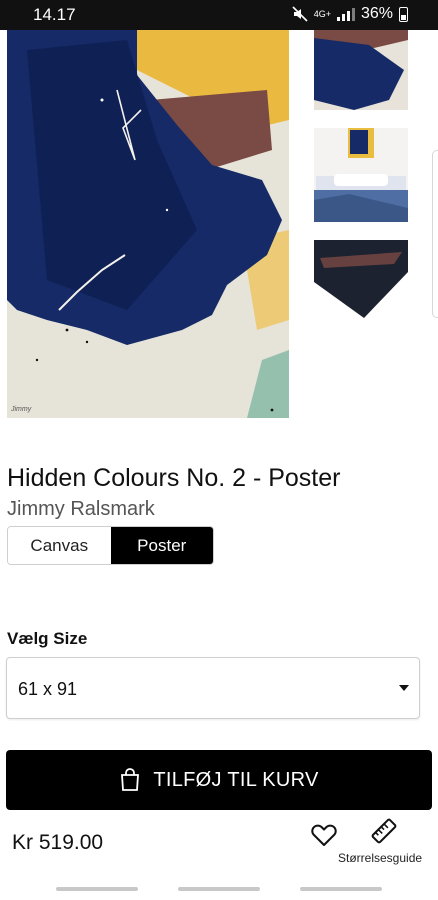  What do you see at coordinates (213, 688) in the screenshot?
I see `size-select: 61 x 91` at bounding box center [213, 688].